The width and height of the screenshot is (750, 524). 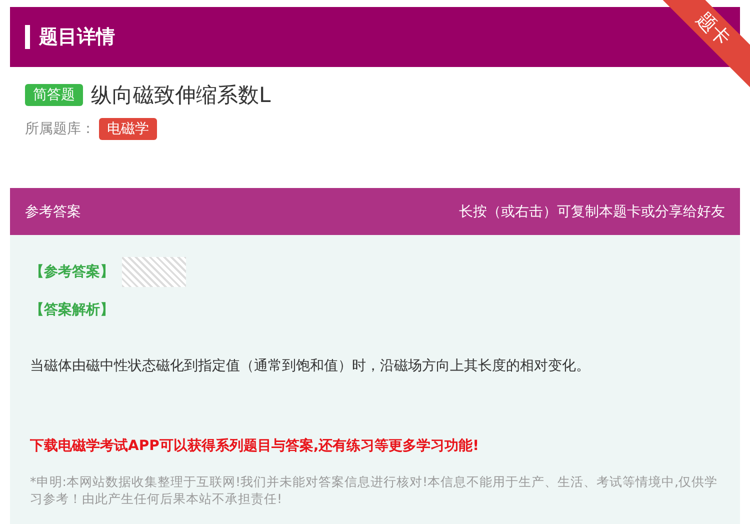 I want to click on bank-tag: 电磁学, so click(x=128, y=129).